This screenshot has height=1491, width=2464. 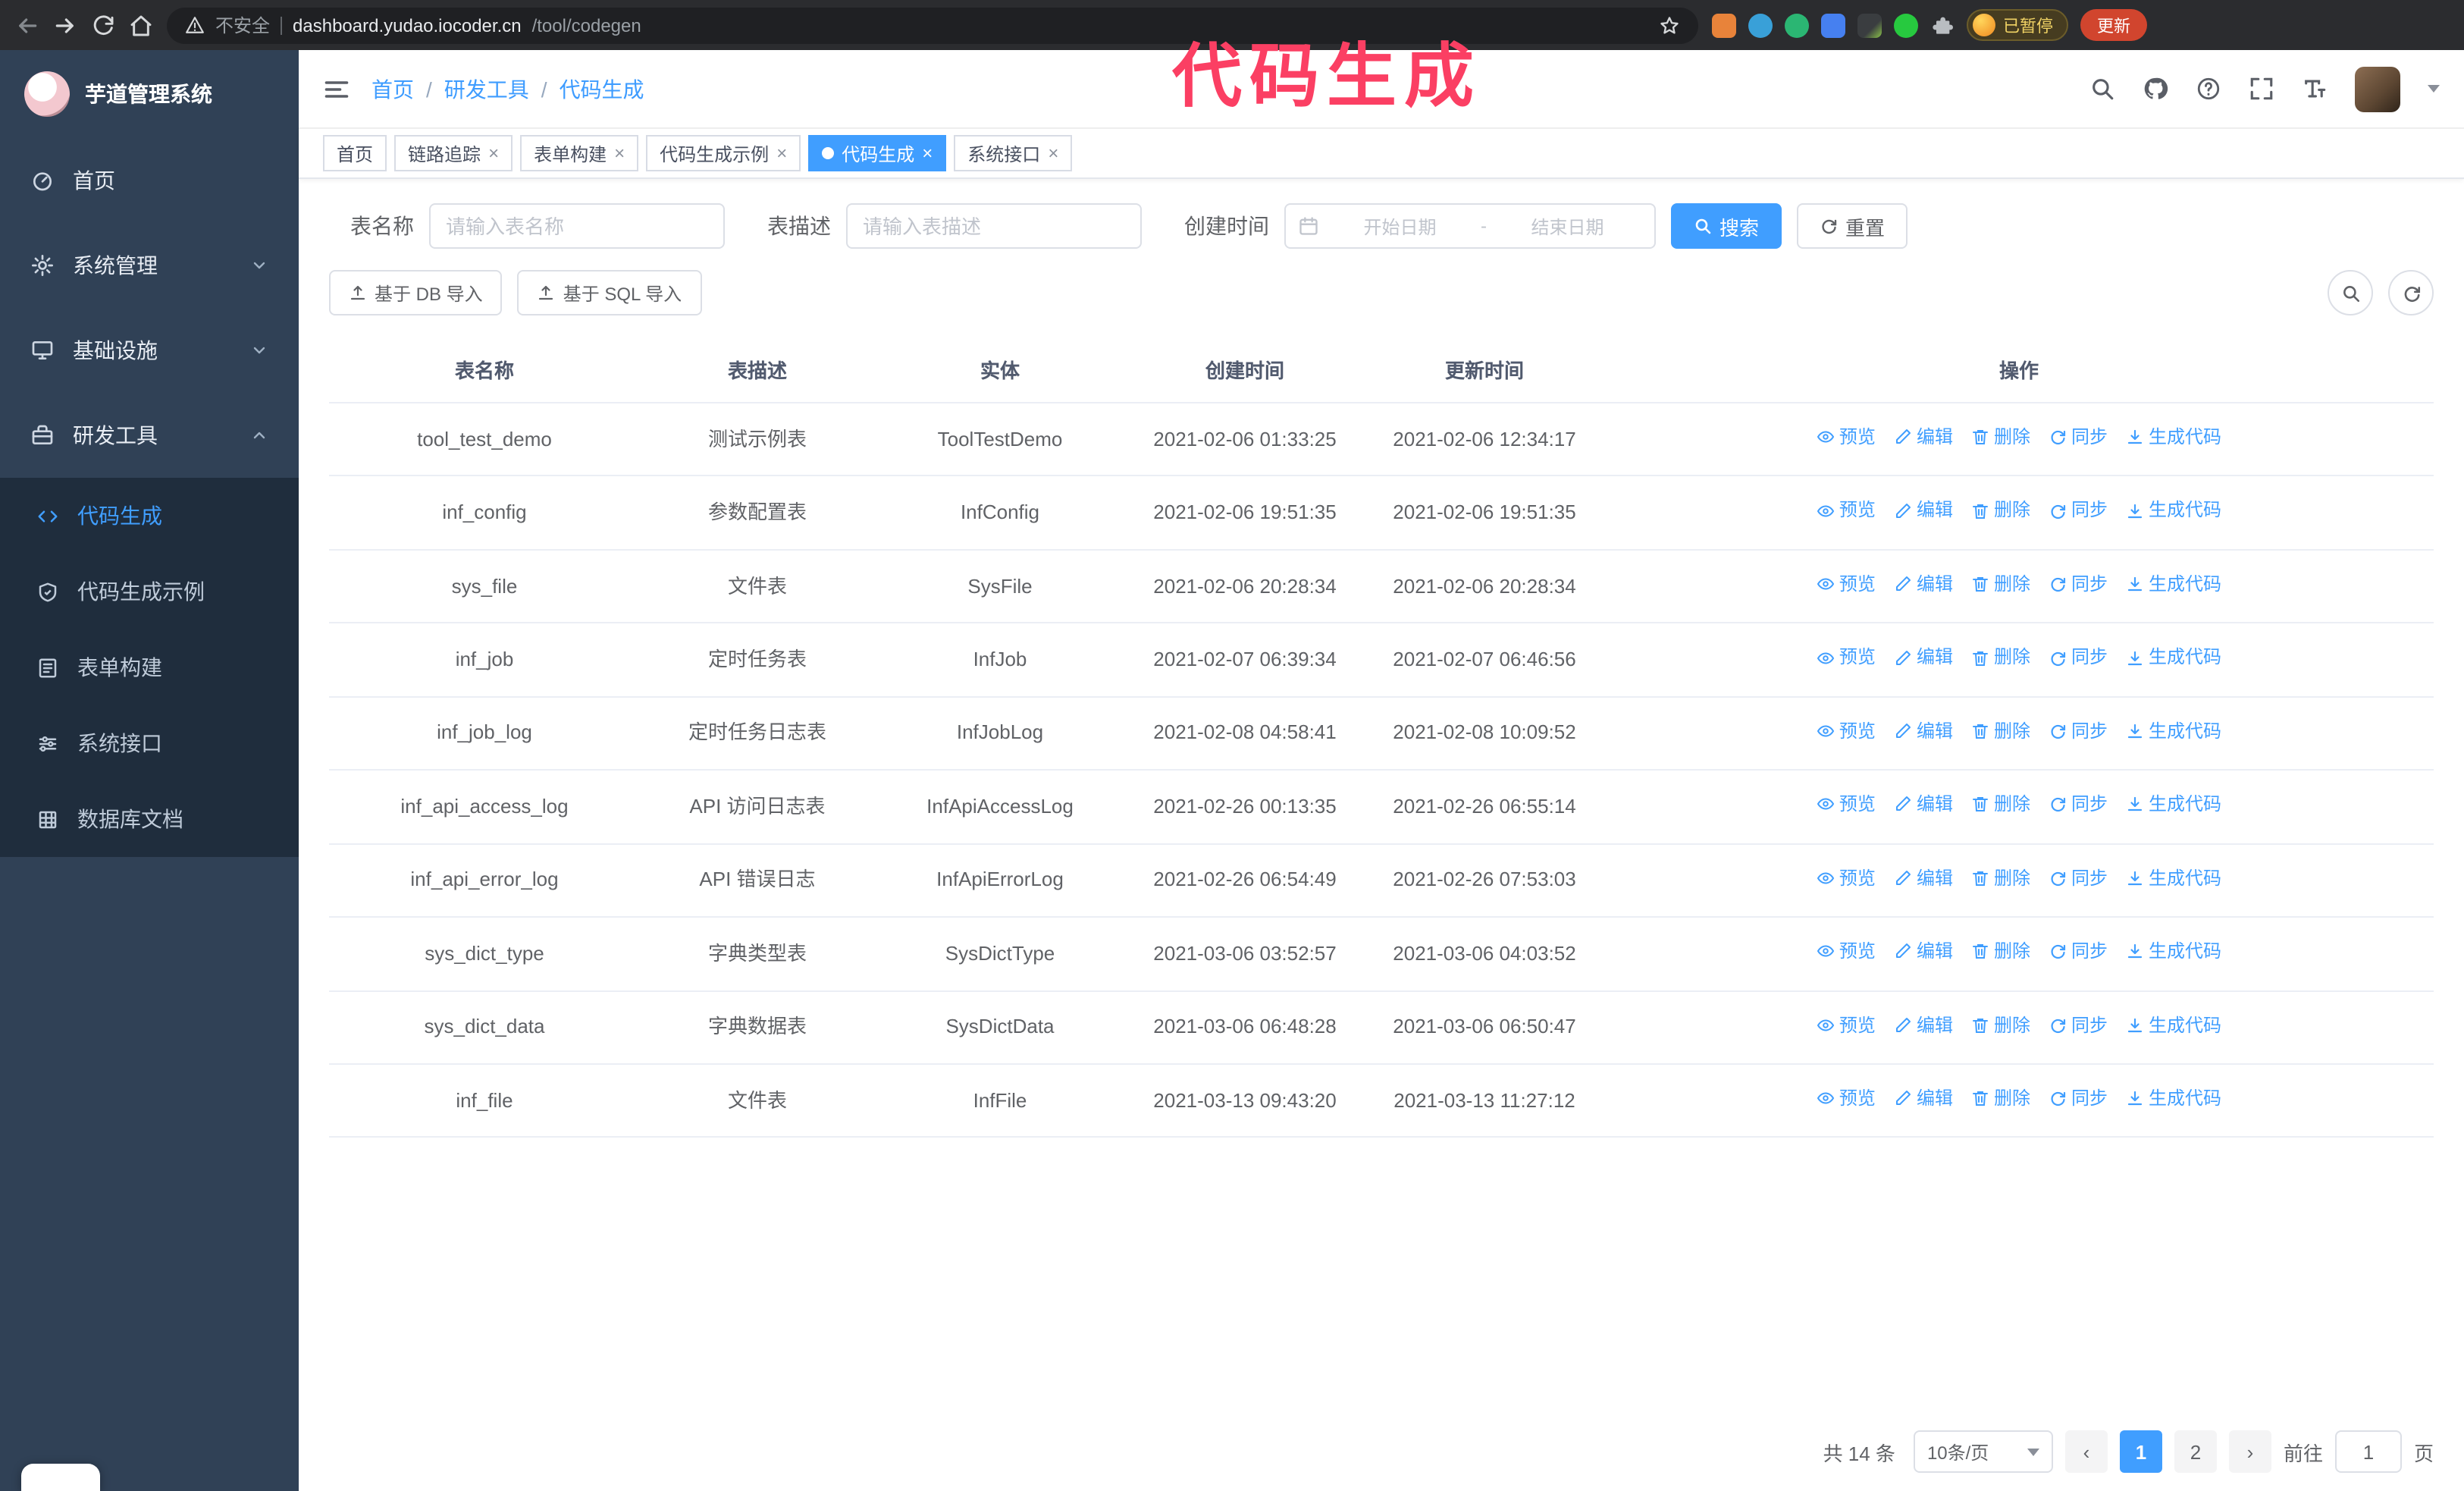 What do you see at coordinates (150, 180) in the screenshot?
I see `sidebar-item-home: 首页` at bounding box center [150, 180].